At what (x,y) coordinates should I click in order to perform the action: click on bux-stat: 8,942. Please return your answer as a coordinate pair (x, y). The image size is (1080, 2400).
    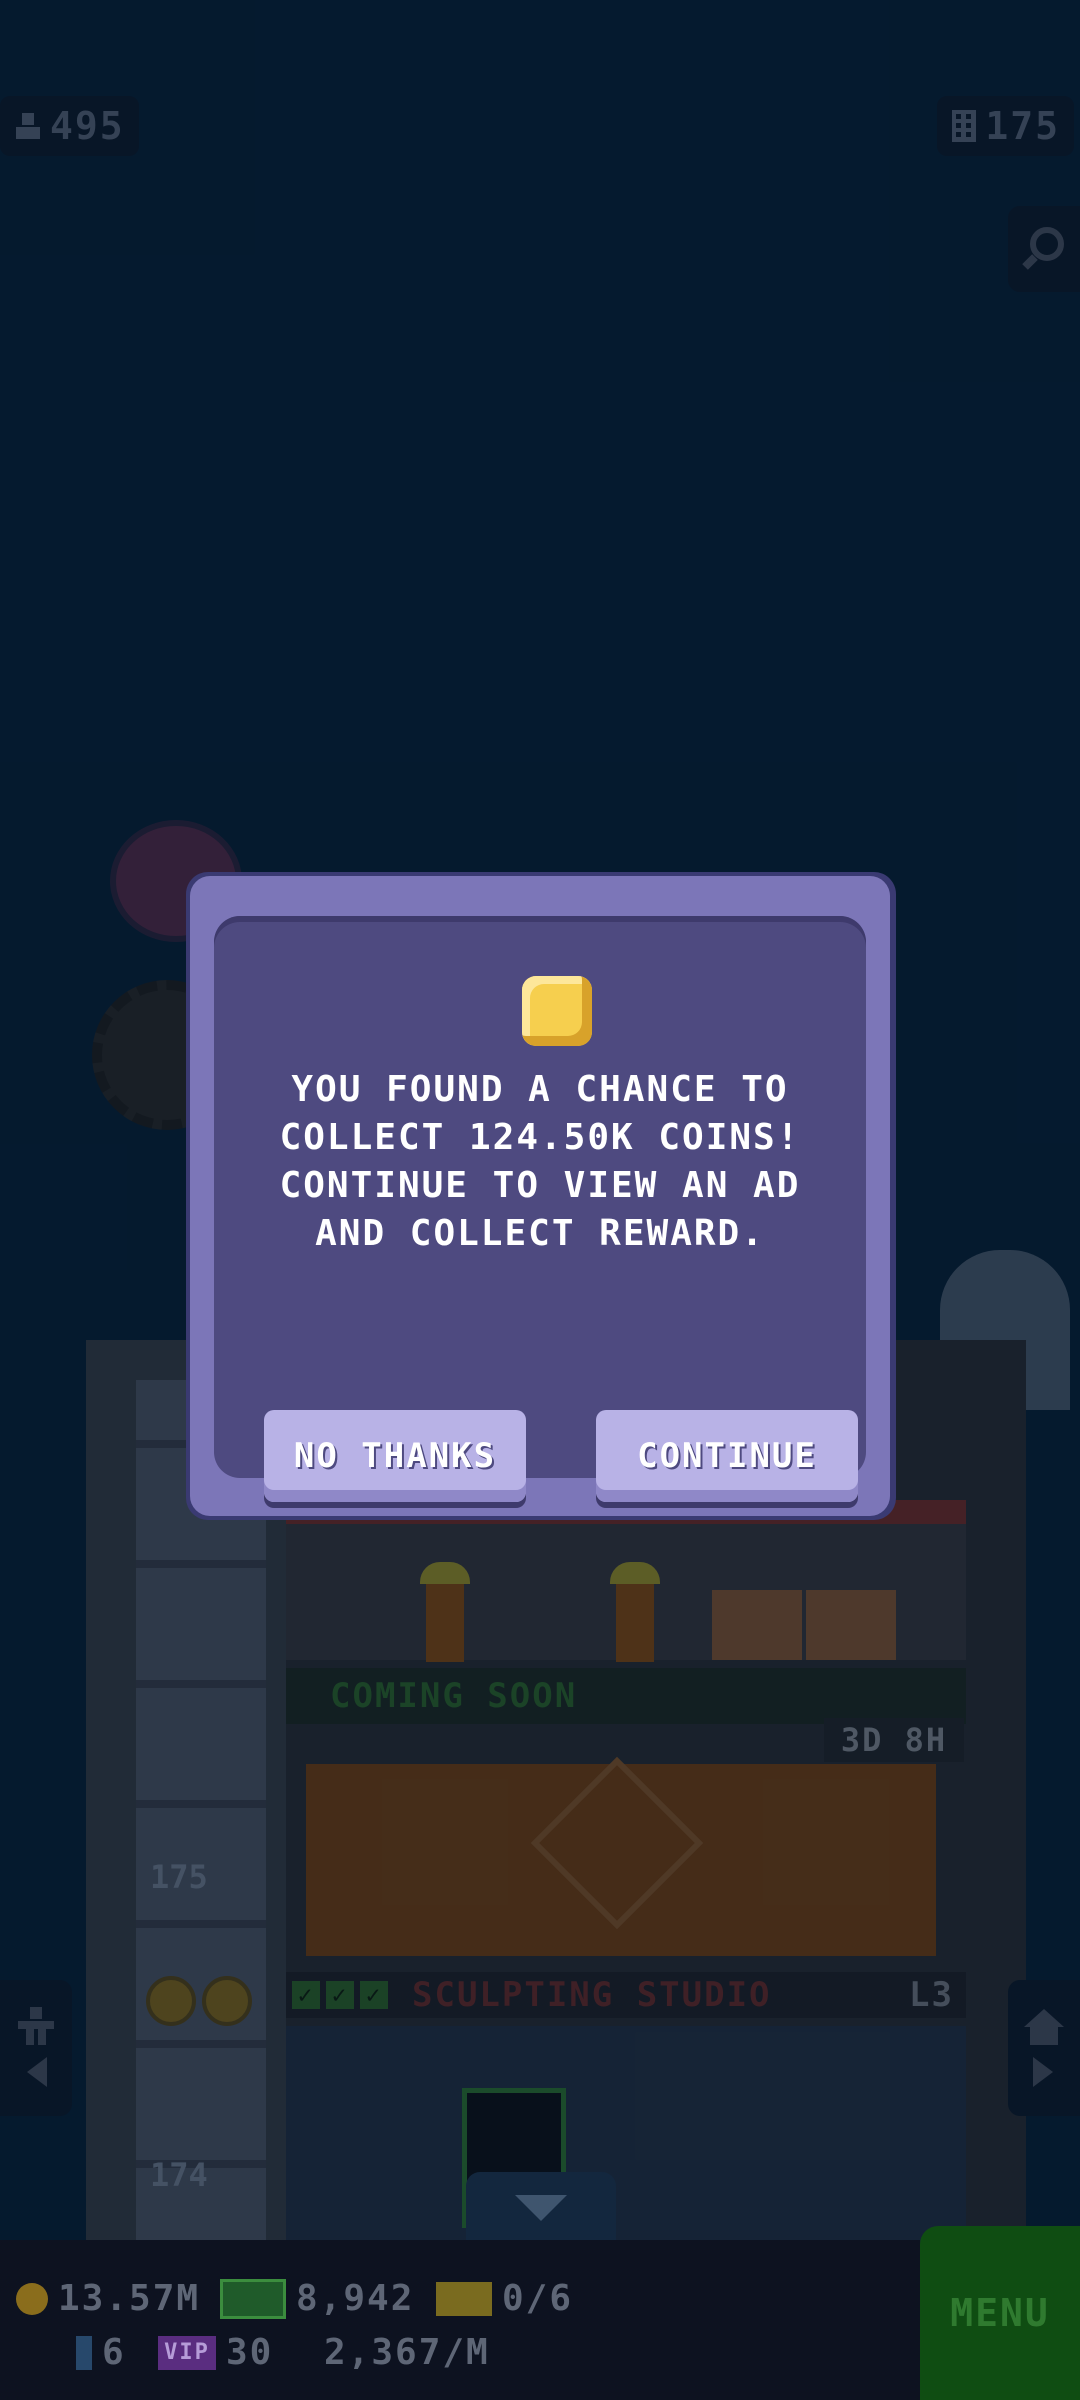
    Looking at the image, I should click on (317, 2298).